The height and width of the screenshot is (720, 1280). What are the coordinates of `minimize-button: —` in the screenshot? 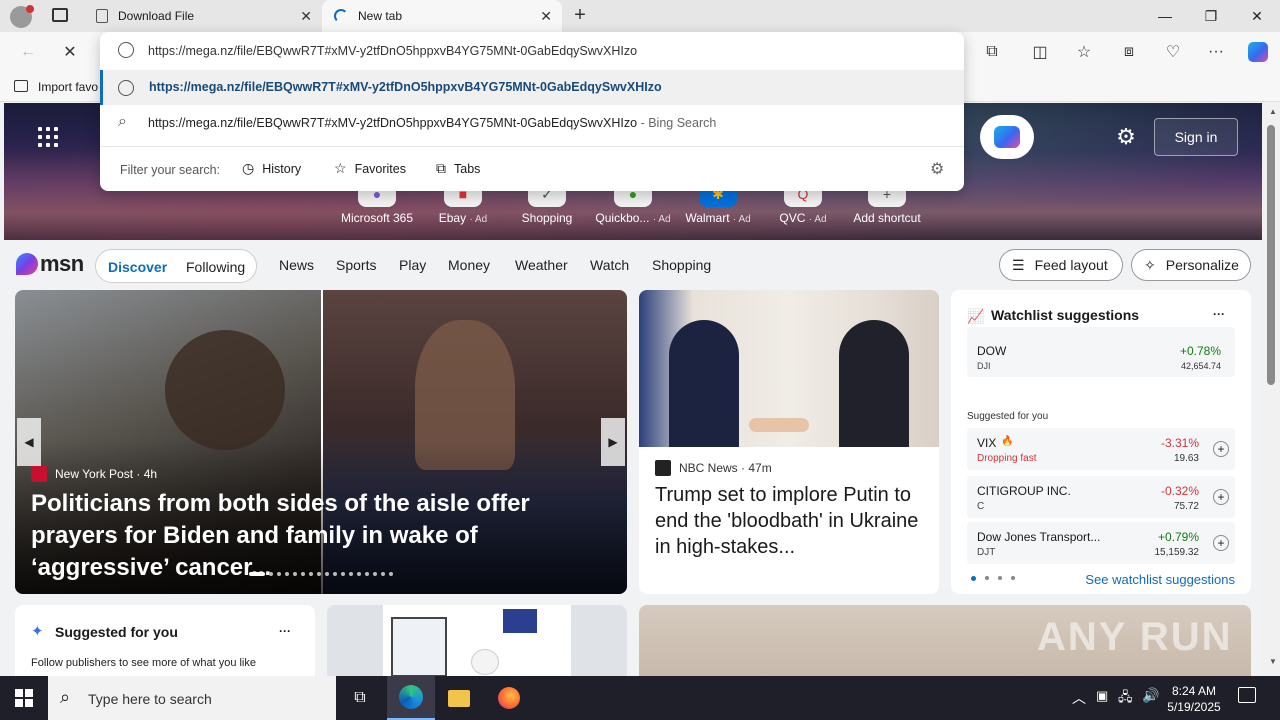 It's located at (1165, 16).